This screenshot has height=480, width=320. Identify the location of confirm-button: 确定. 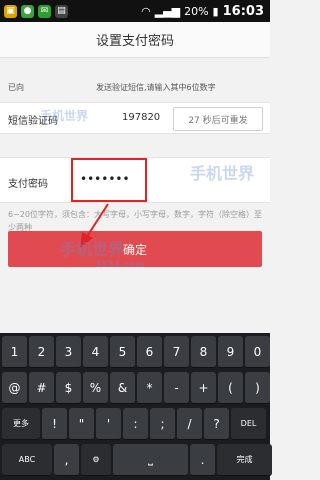
(135, 249).